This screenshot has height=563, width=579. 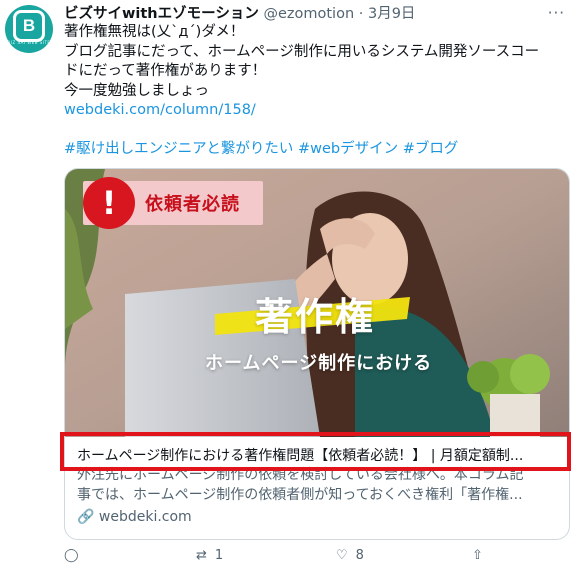 What do you see at coordinates (350, 555) in the screenshot?
I see `like-action: ♡ 8` at bounding box center [350, 555].